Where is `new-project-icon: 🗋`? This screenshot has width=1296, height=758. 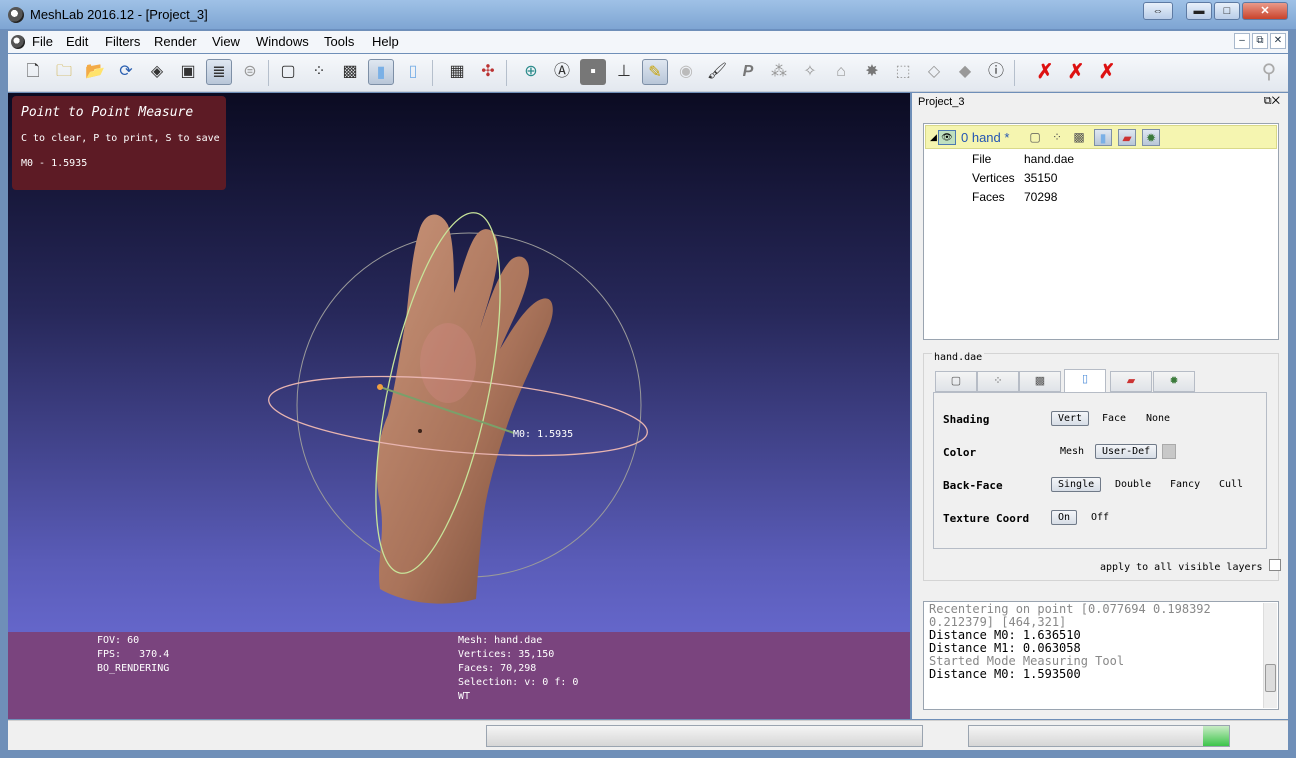
new-project-icon: 🗋 is located at coordinates (33, 72).